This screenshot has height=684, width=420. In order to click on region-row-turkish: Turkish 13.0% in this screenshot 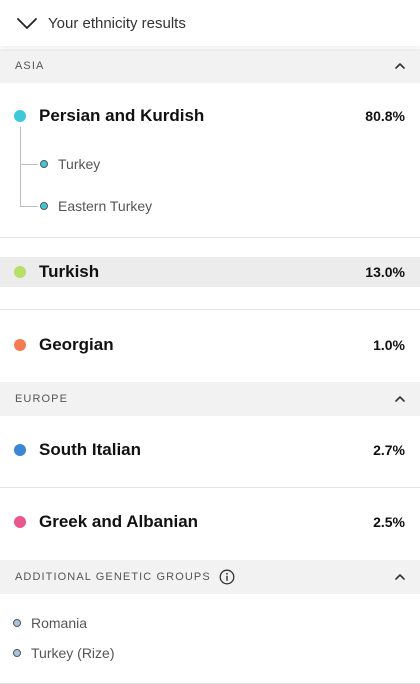, I will do `click(210, 272)`.